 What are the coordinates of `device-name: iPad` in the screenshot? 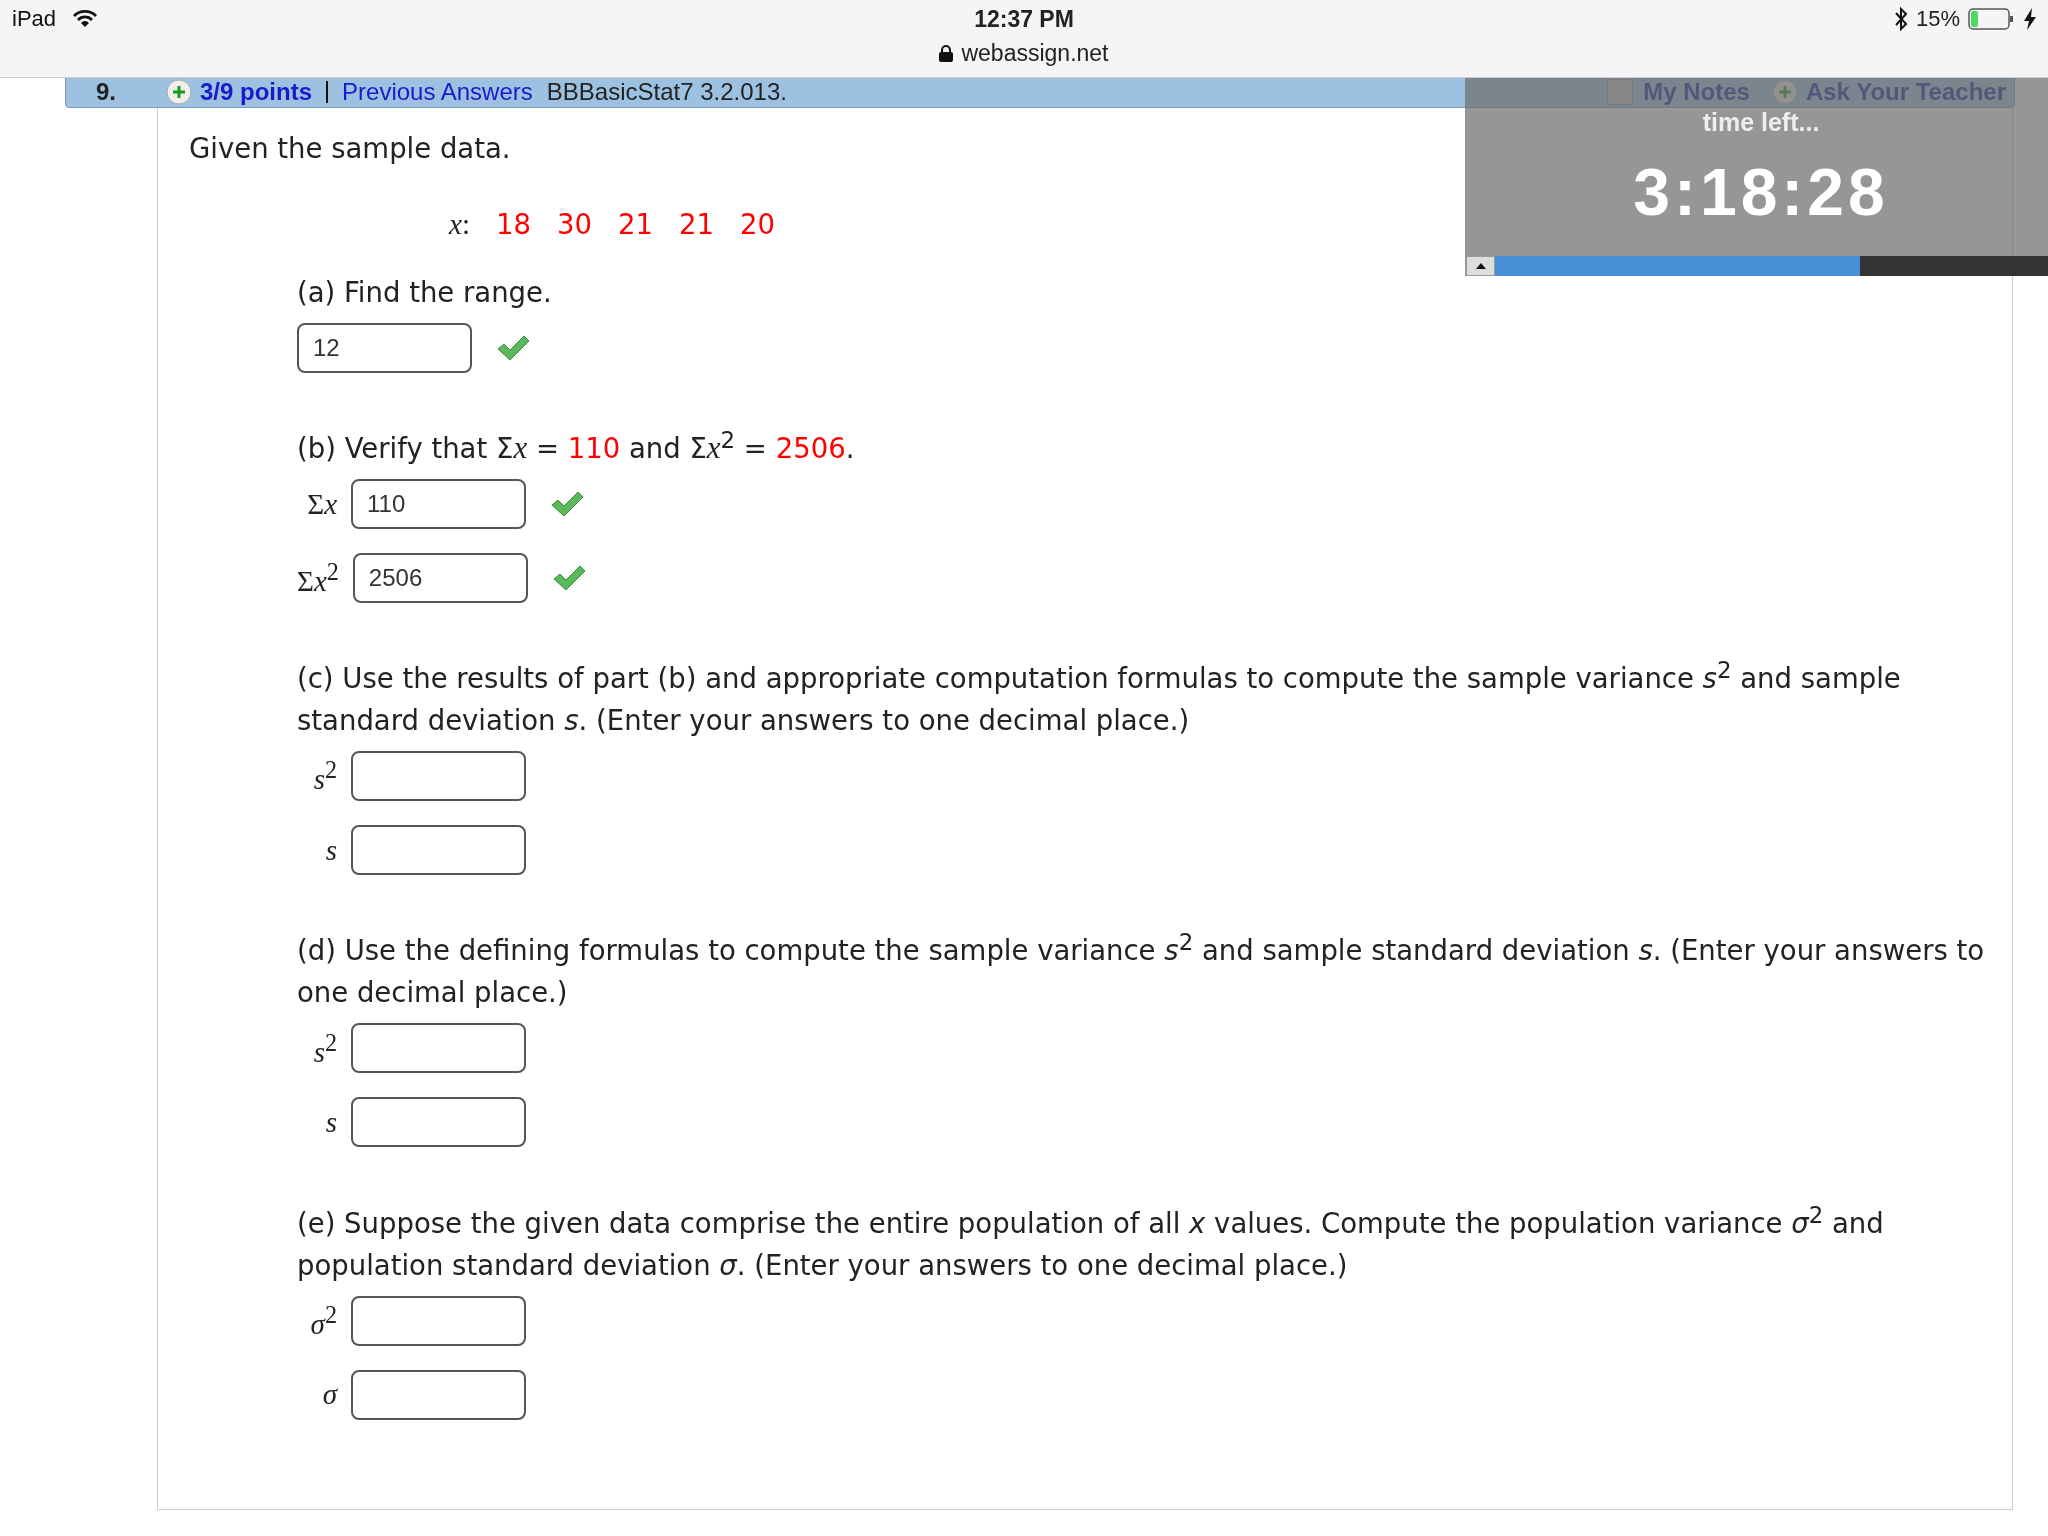 It's located at (34, 19).